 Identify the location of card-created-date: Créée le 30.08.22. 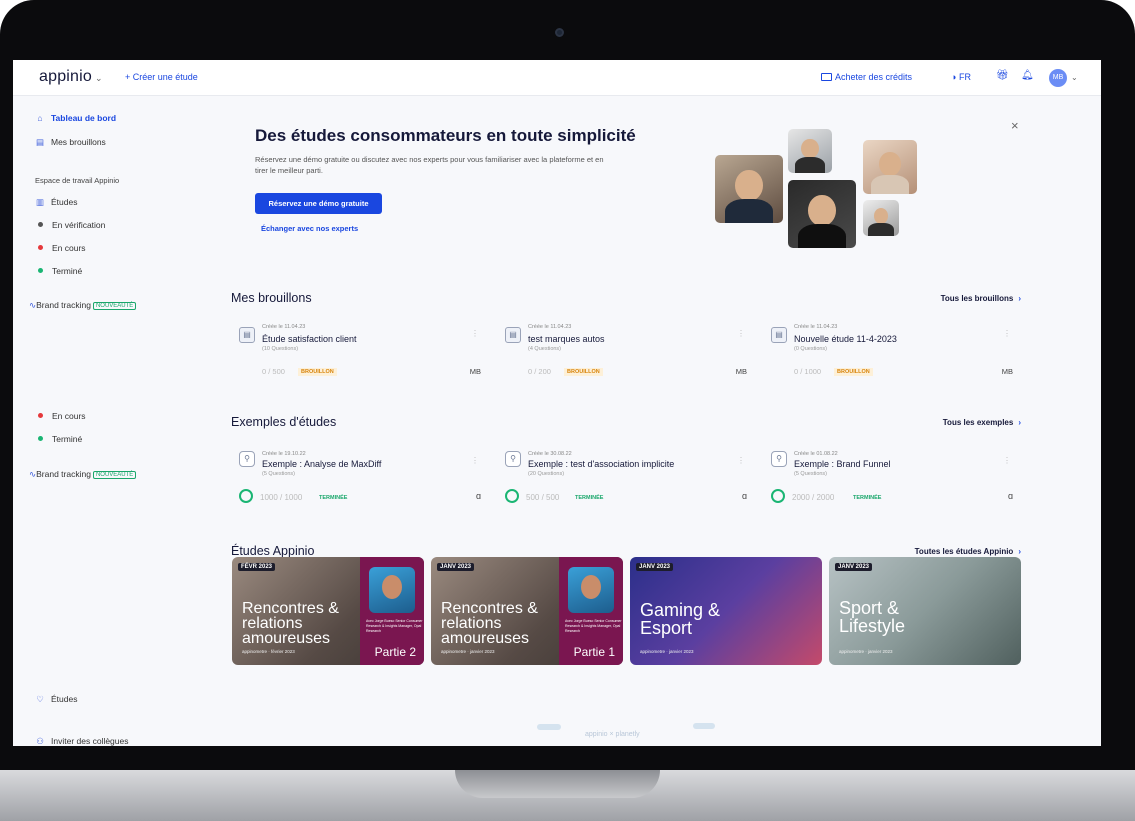
(550, 454).